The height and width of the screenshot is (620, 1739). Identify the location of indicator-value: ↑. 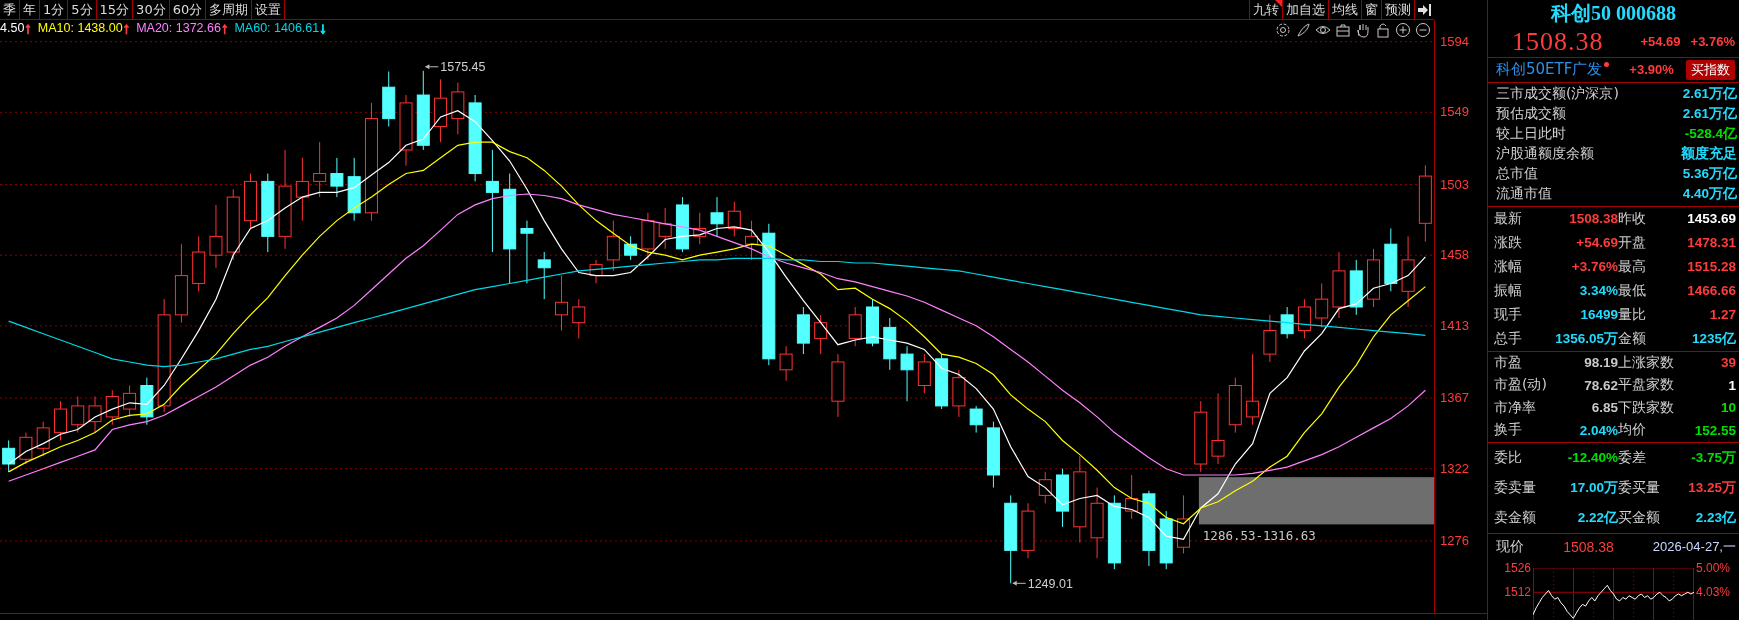
(224, 28).